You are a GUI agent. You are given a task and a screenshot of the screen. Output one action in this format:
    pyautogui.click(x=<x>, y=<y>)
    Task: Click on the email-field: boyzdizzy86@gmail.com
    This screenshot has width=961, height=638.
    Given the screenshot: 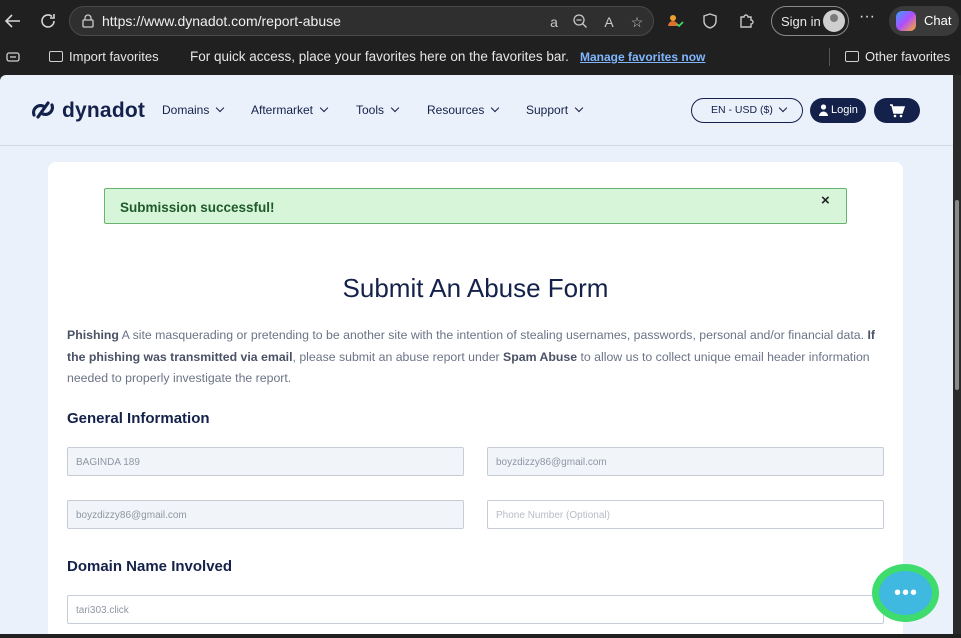 What is the action you would take?
    pyautogui.click(x=685, y=461)
    